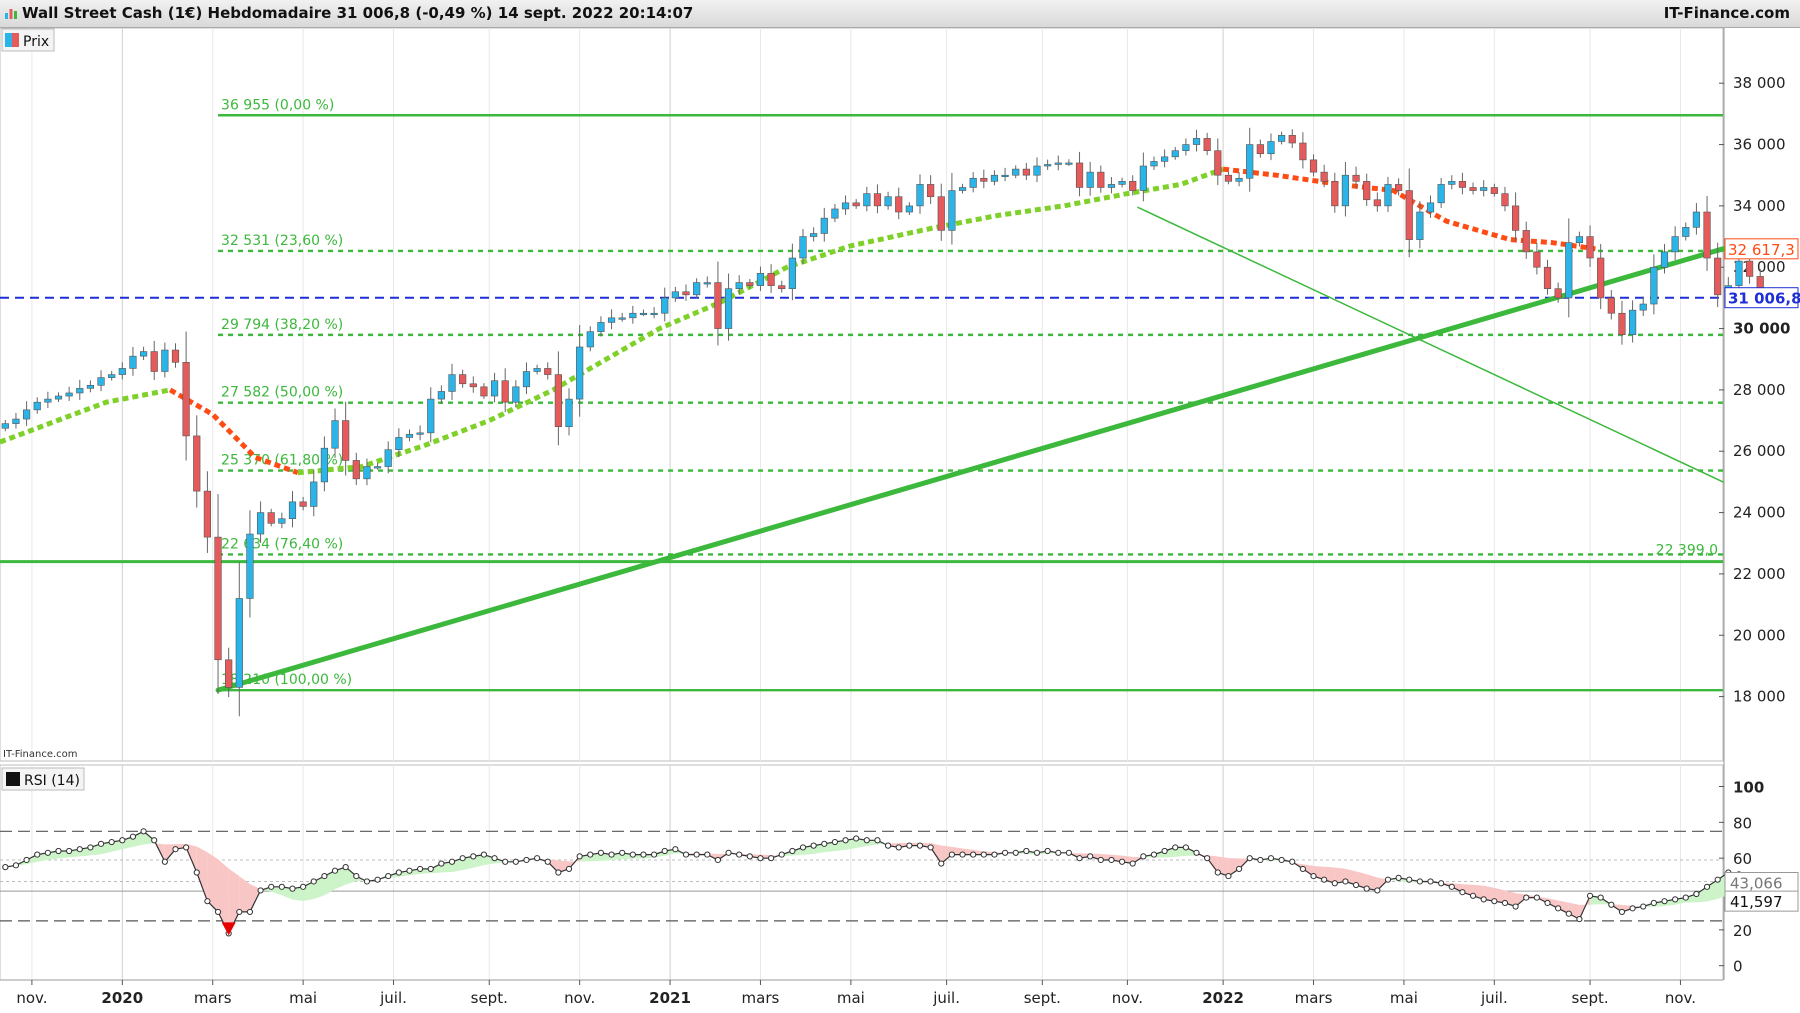 The image size is (1800, 1013). Describe the element at coordinates (282, 241) in the screenshot. I see `fib-level-label: 32 531 (23,60 %)` at that location.